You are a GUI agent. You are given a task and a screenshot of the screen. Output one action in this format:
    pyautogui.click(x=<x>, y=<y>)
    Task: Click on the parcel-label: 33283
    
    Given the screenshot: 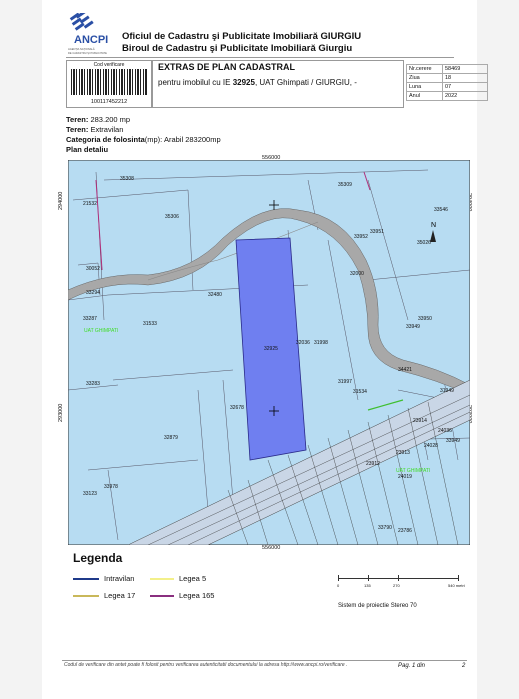 What is the action you would take?
    pyautogui.click(x=93, y=384)
    